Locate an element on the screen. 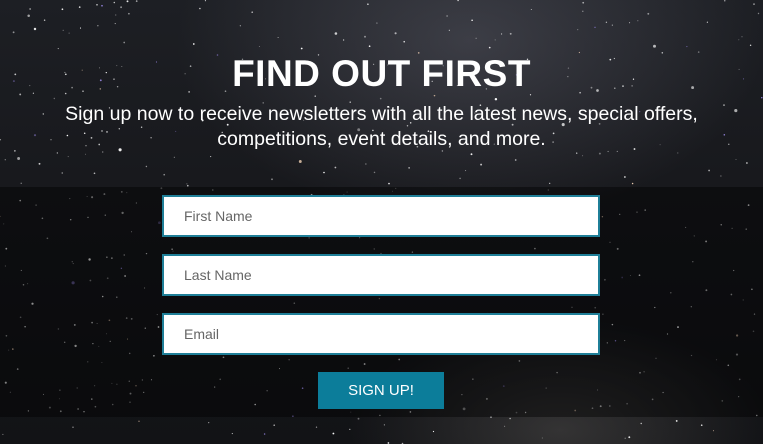  submit-row: SIGN UP! is located at coordinates (381, 390).